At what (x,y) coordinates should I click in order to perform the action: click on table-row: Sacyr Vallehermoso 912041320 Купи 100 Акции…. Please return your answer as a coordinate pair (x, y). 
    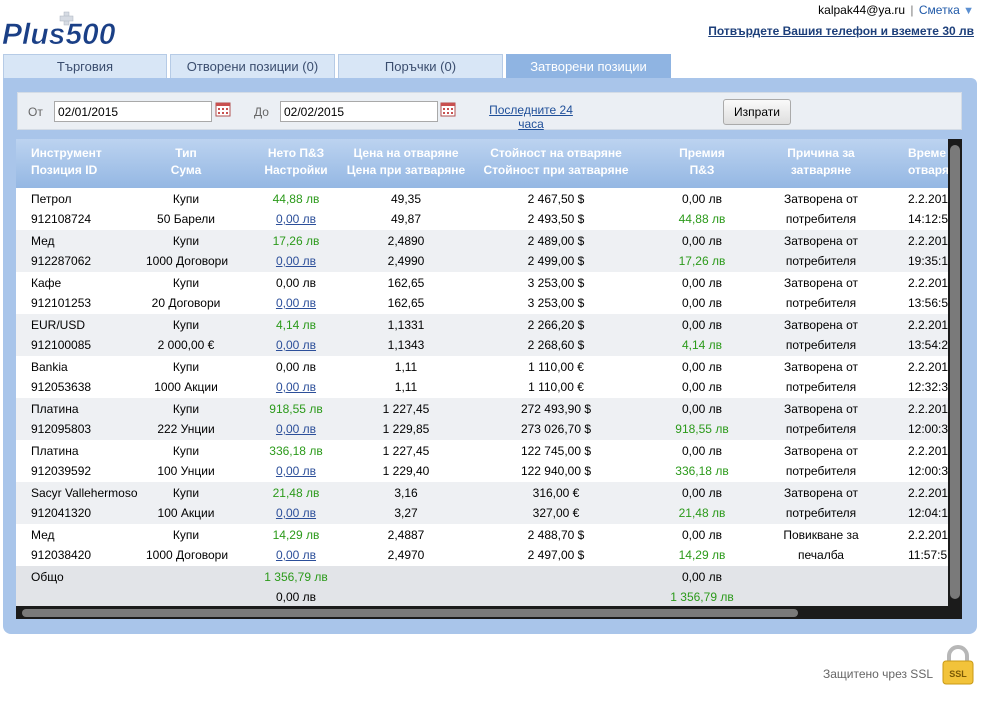
    Looking at the image, I should click on (482, 503).